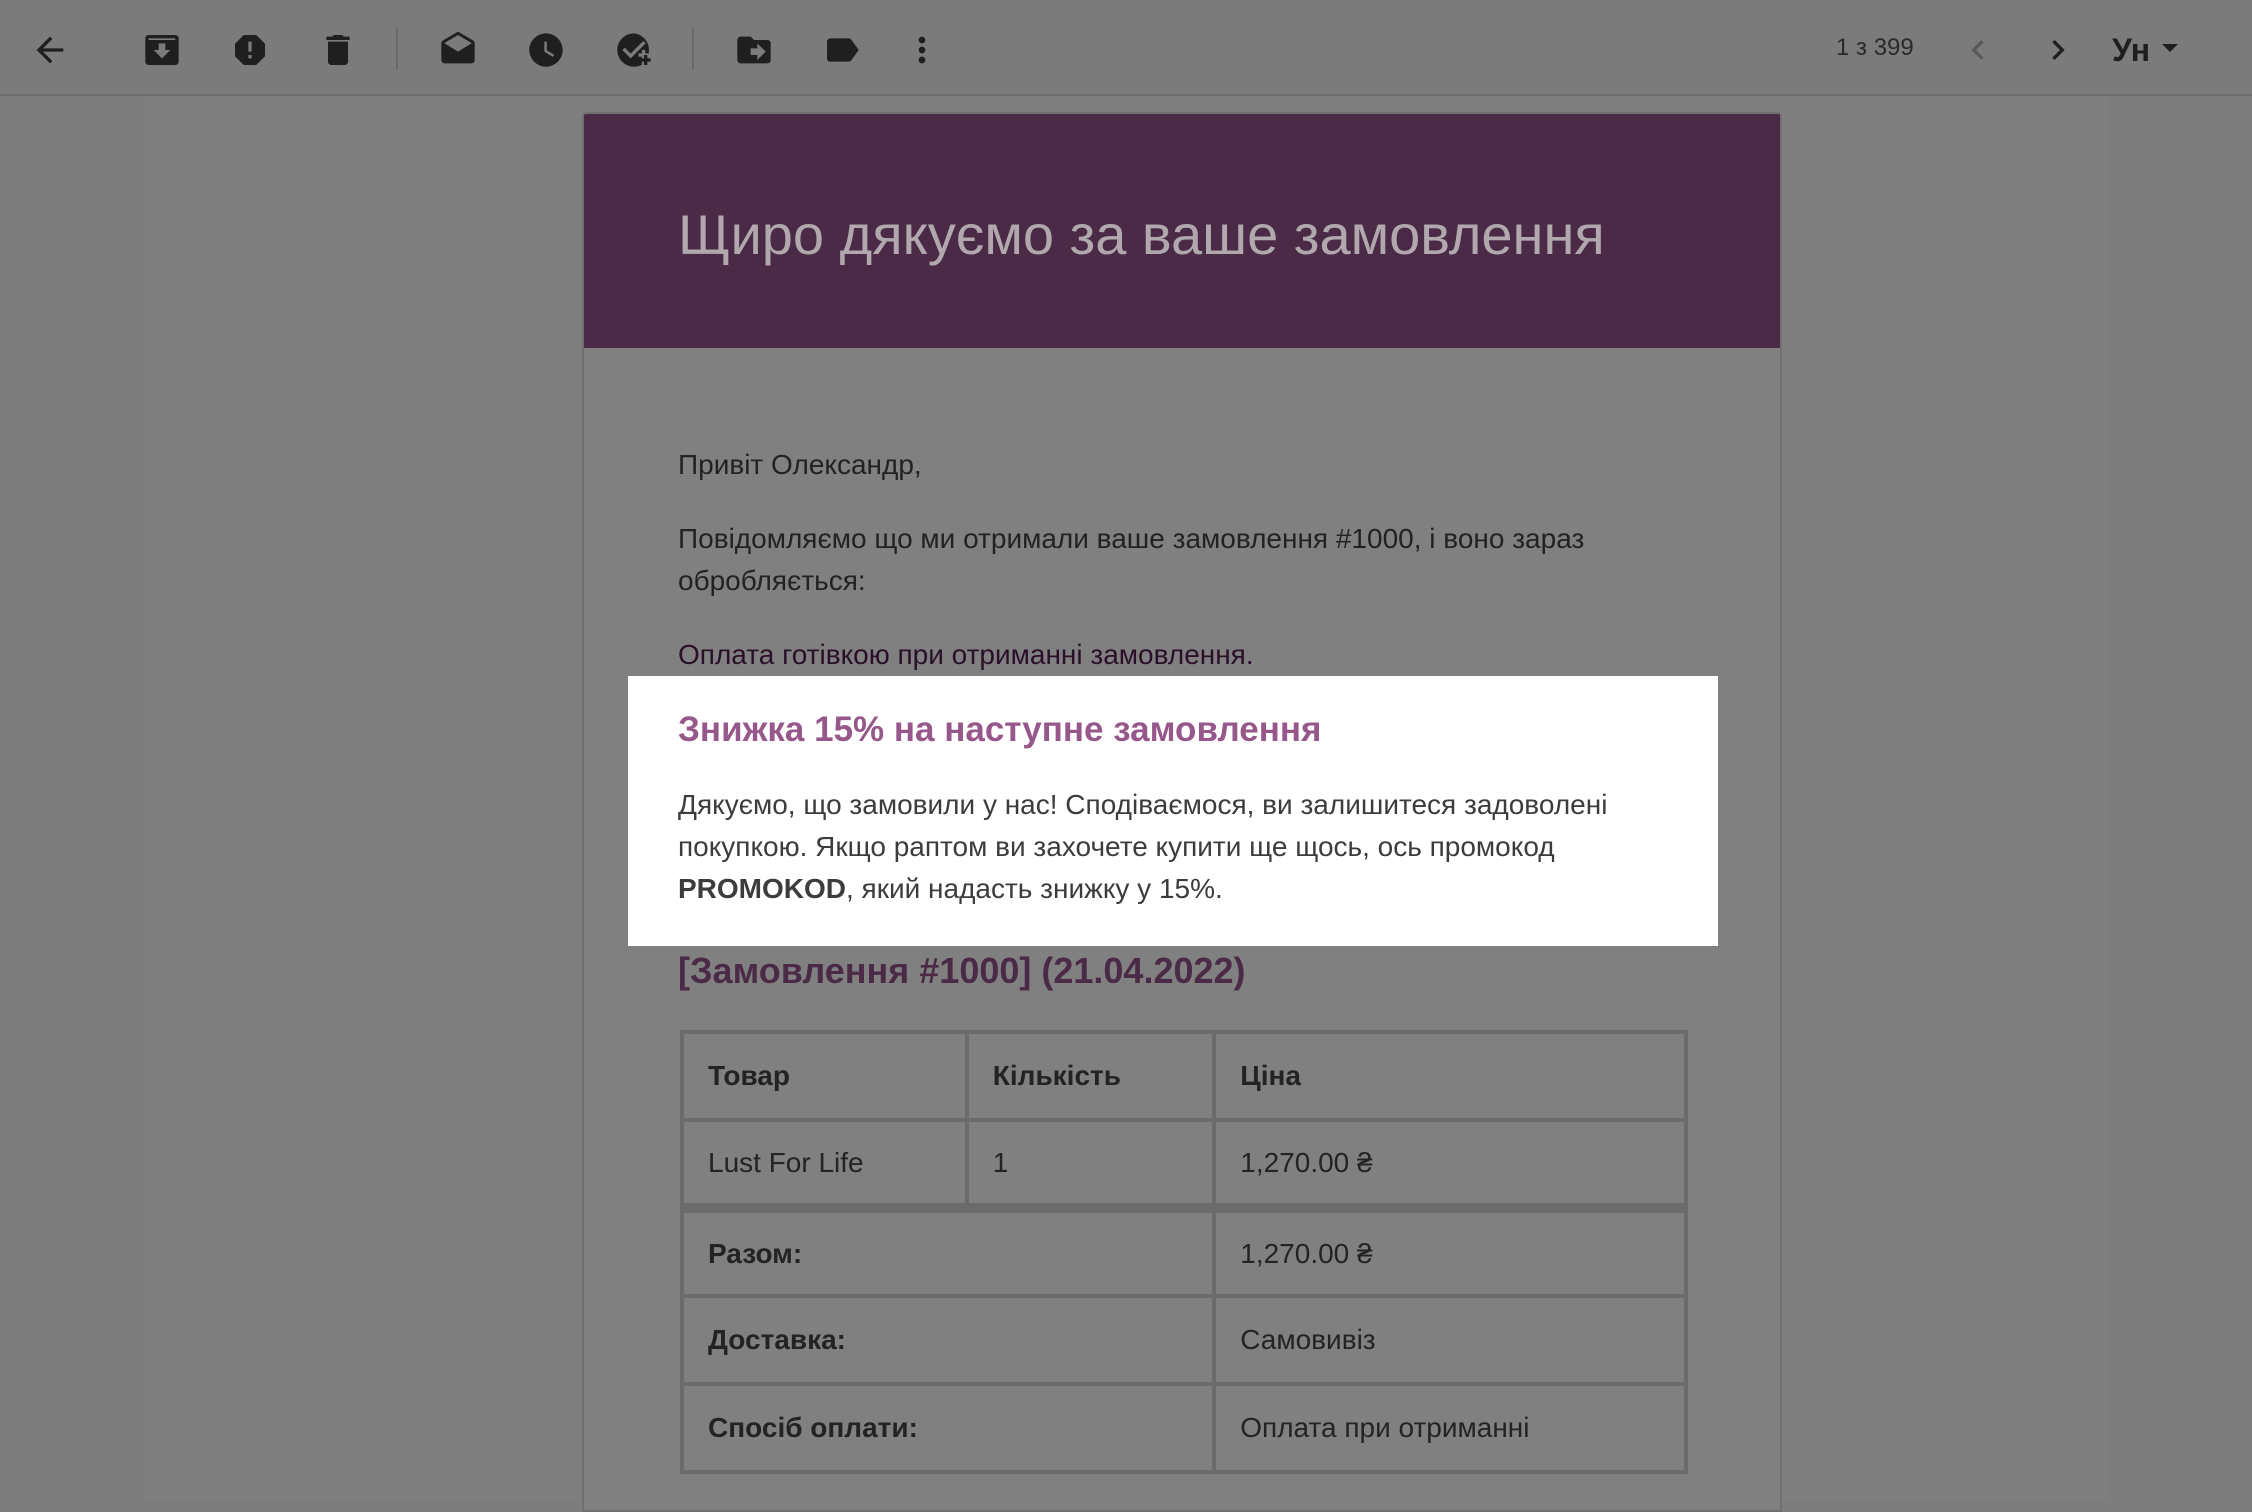 The image size is (2252, 1512). What do you see at coordinates (1126, 48) in the screenshot?
I see `toolbar: 1 з 399 Ун` at bounding box center [1126, 48].